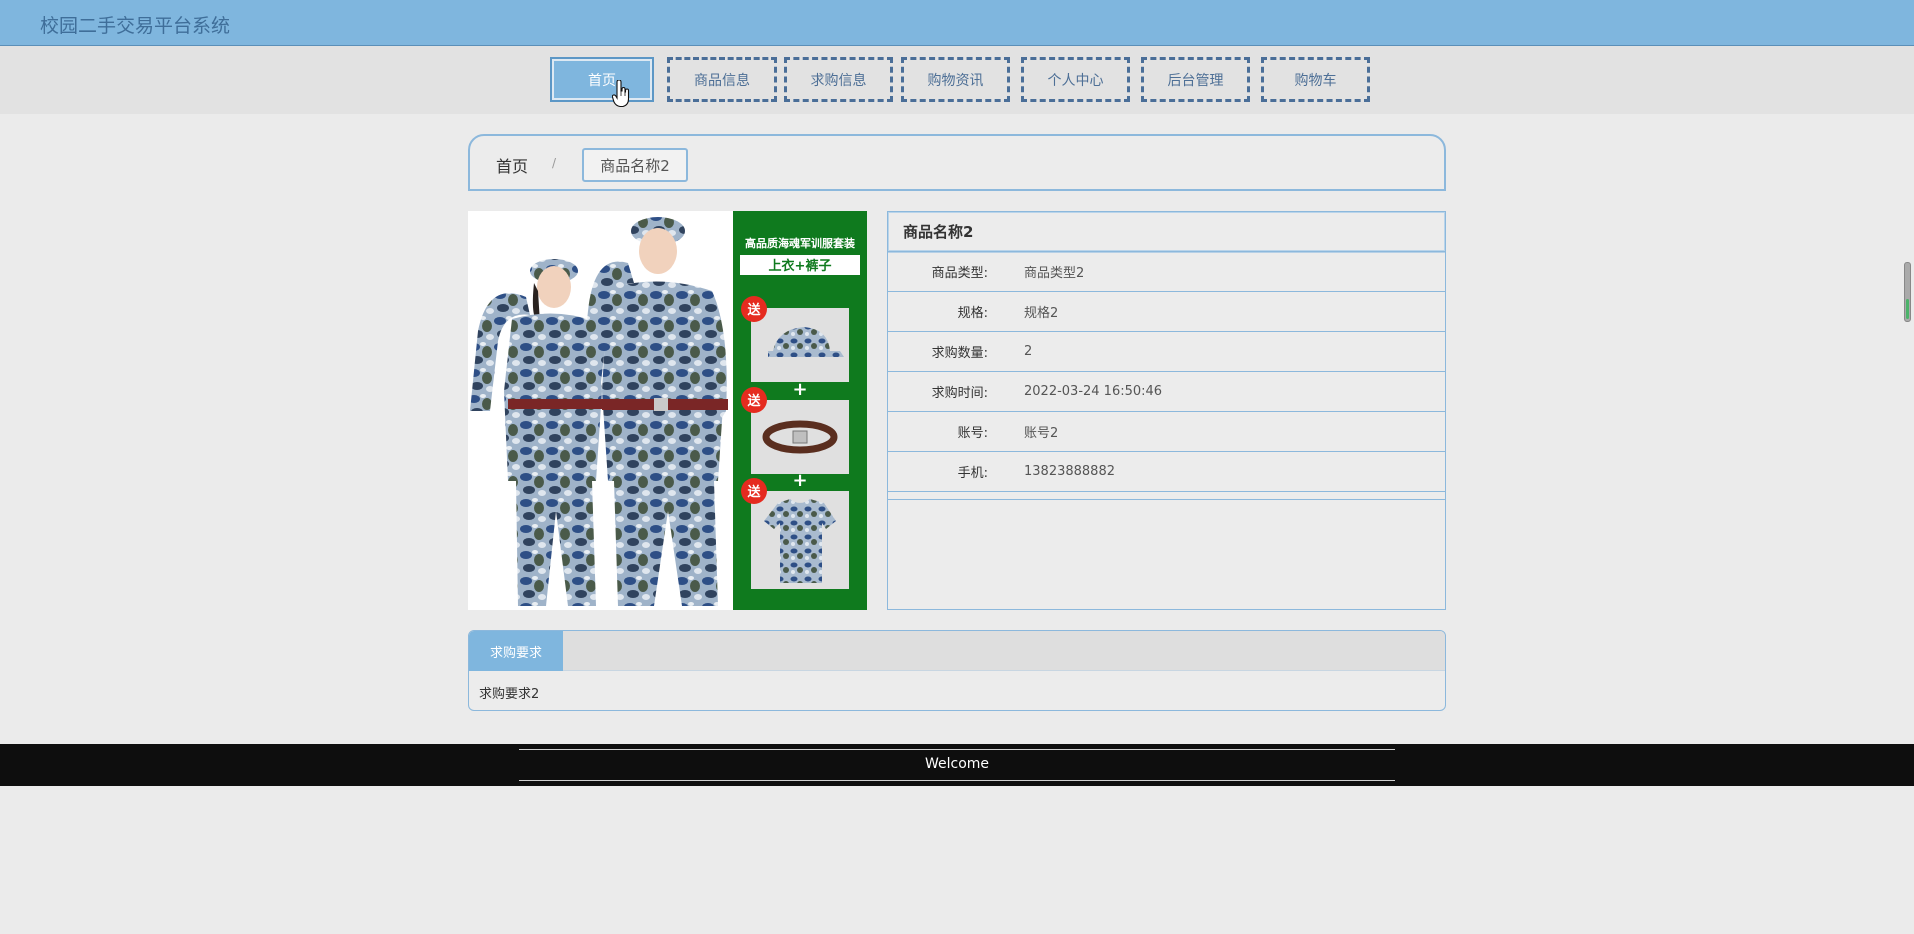 The height and width of the screenshot is (934, 1914). I want to click on scrollbar-thumb, so click(1907, 292).